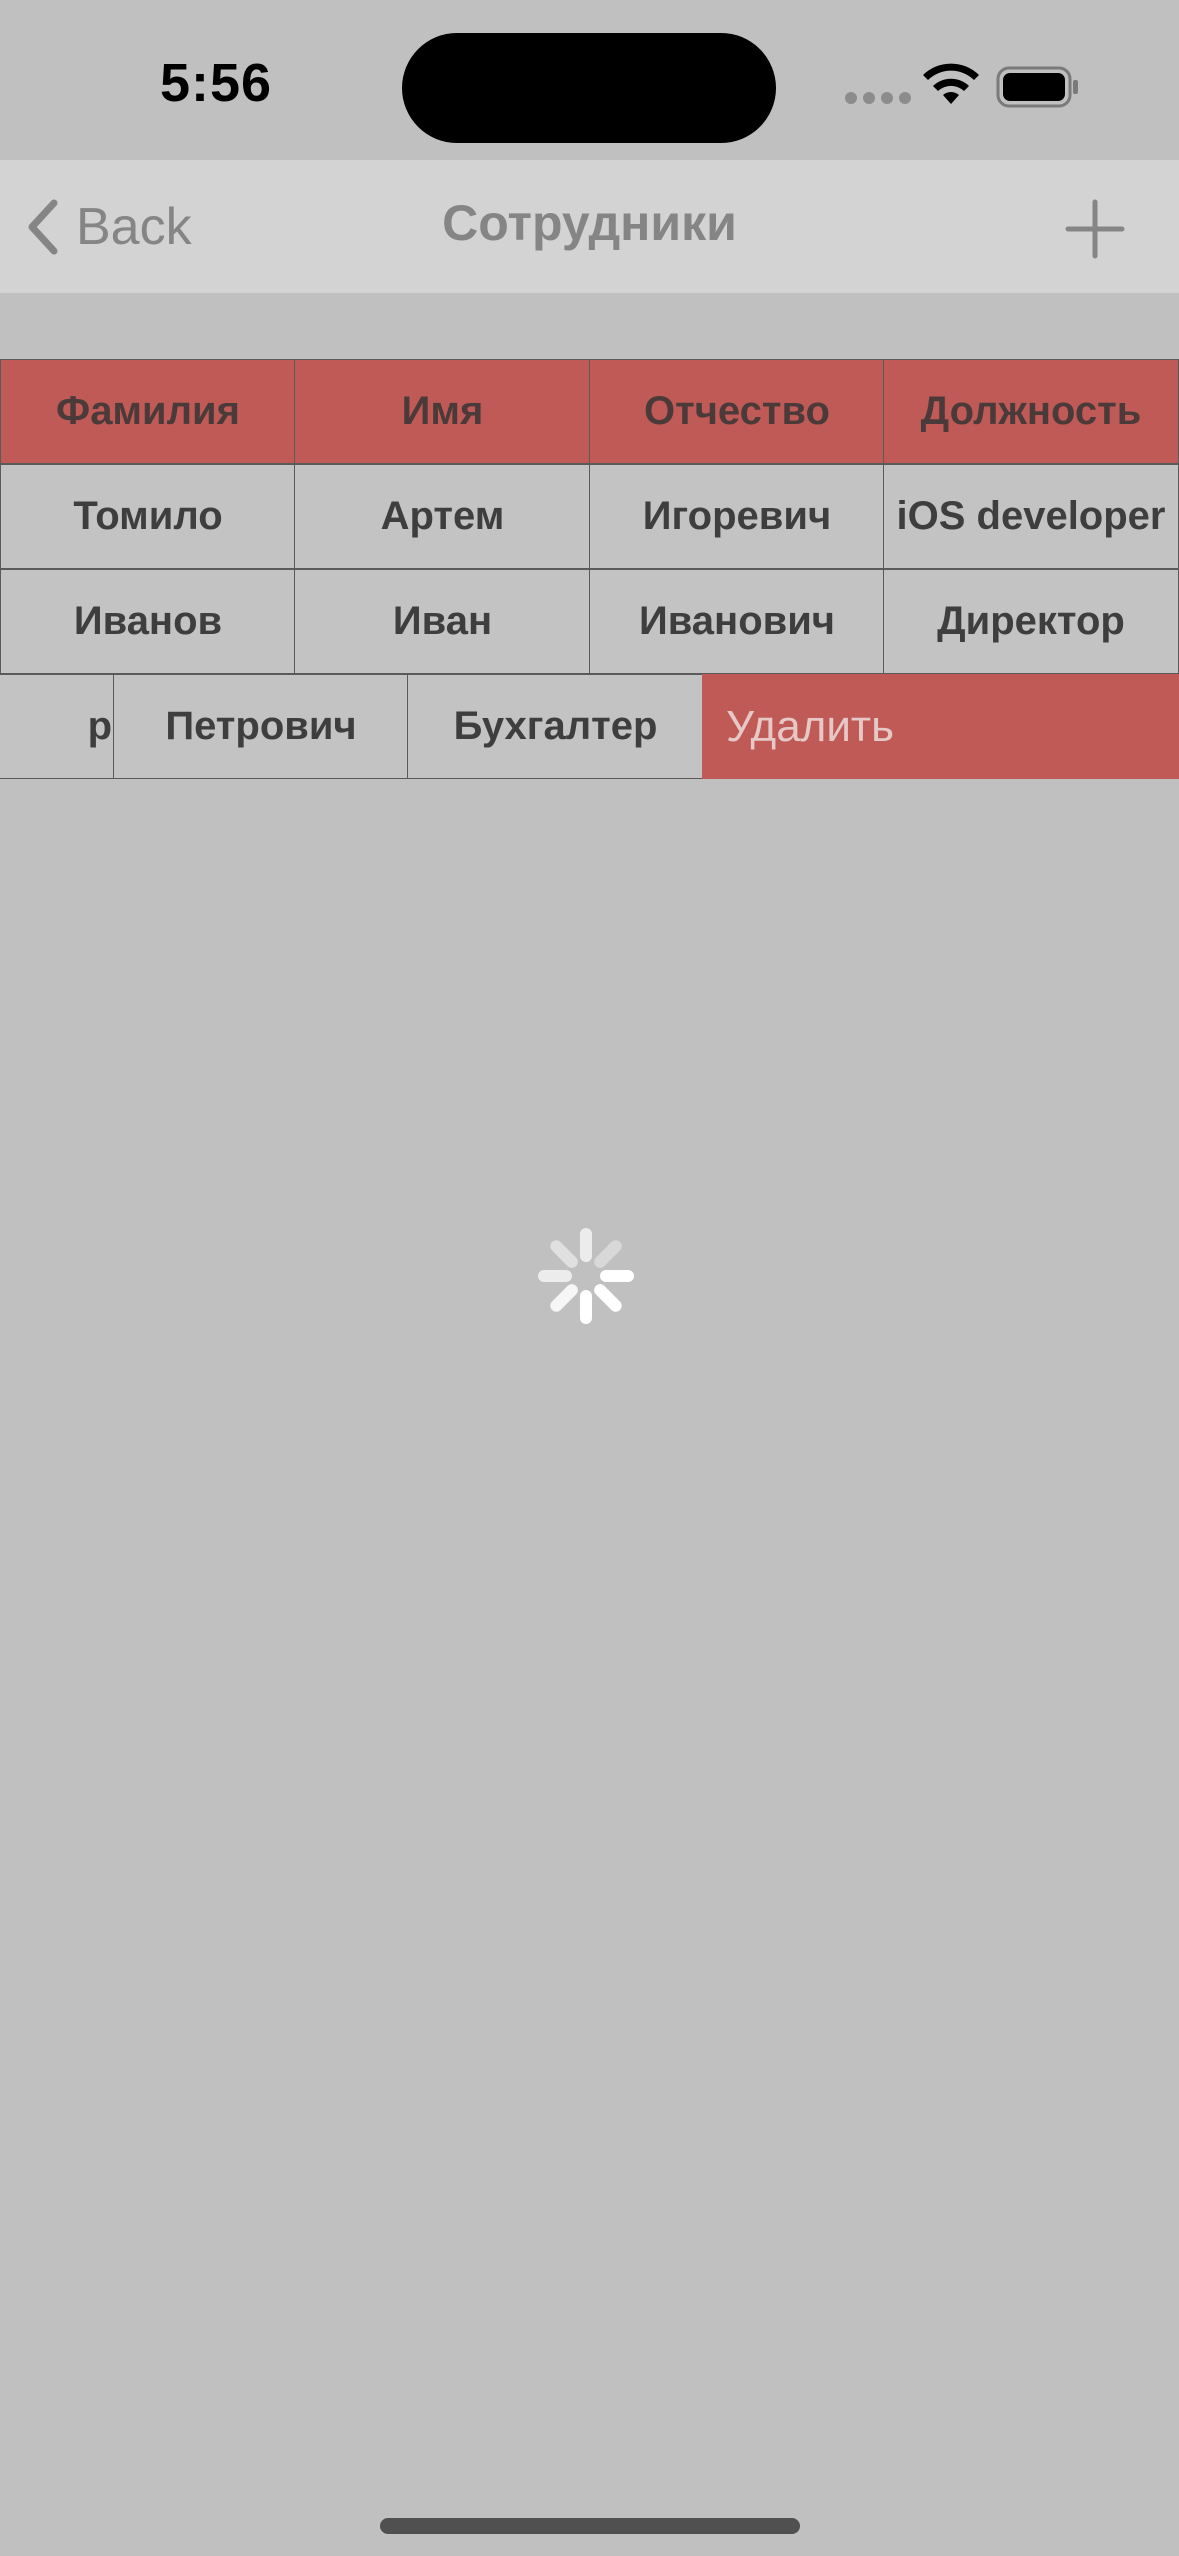 The image size is (1179, 2556). Describe the element at coordinates (442, 516) in the screenshot. I see `cell-firstname: Артем` at that location.